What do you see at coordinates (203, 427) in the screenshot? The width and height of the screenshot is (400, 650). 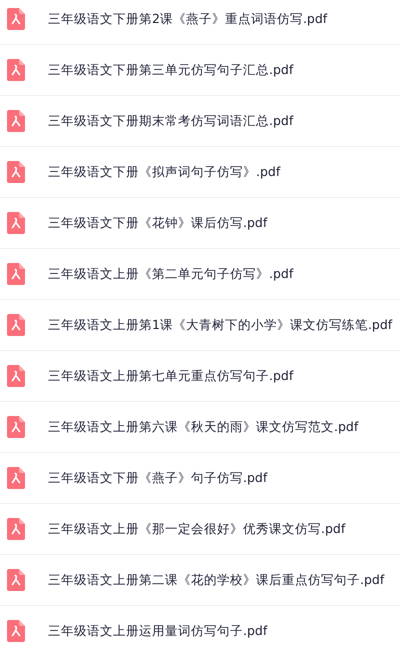 I see `file-name: 三年级语文上册第六课《秋天的雨》课文仿写范文.pdf` at bounding box center [203, 427].